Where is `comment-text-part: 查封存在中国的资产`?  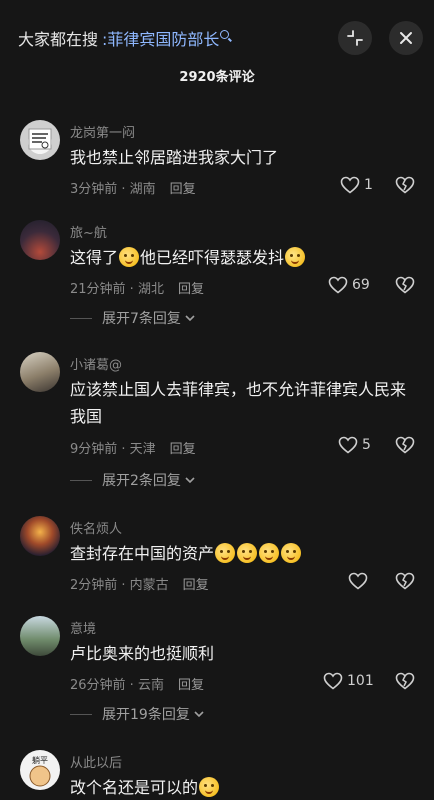
comment-text-part: 查封存在中国的资产 is located at coordinates (142, 553).